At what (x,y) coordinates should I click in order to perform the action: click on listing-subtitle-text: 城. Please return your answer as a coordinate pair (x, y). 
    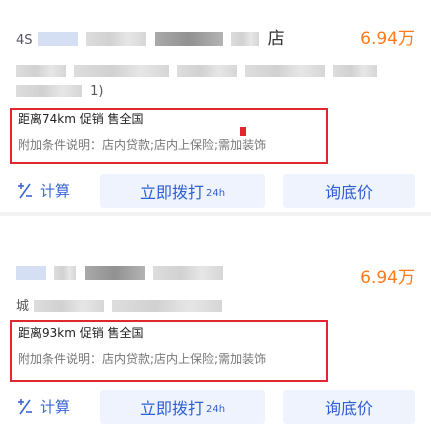
    Looking at the image, I should click on (23, 306).